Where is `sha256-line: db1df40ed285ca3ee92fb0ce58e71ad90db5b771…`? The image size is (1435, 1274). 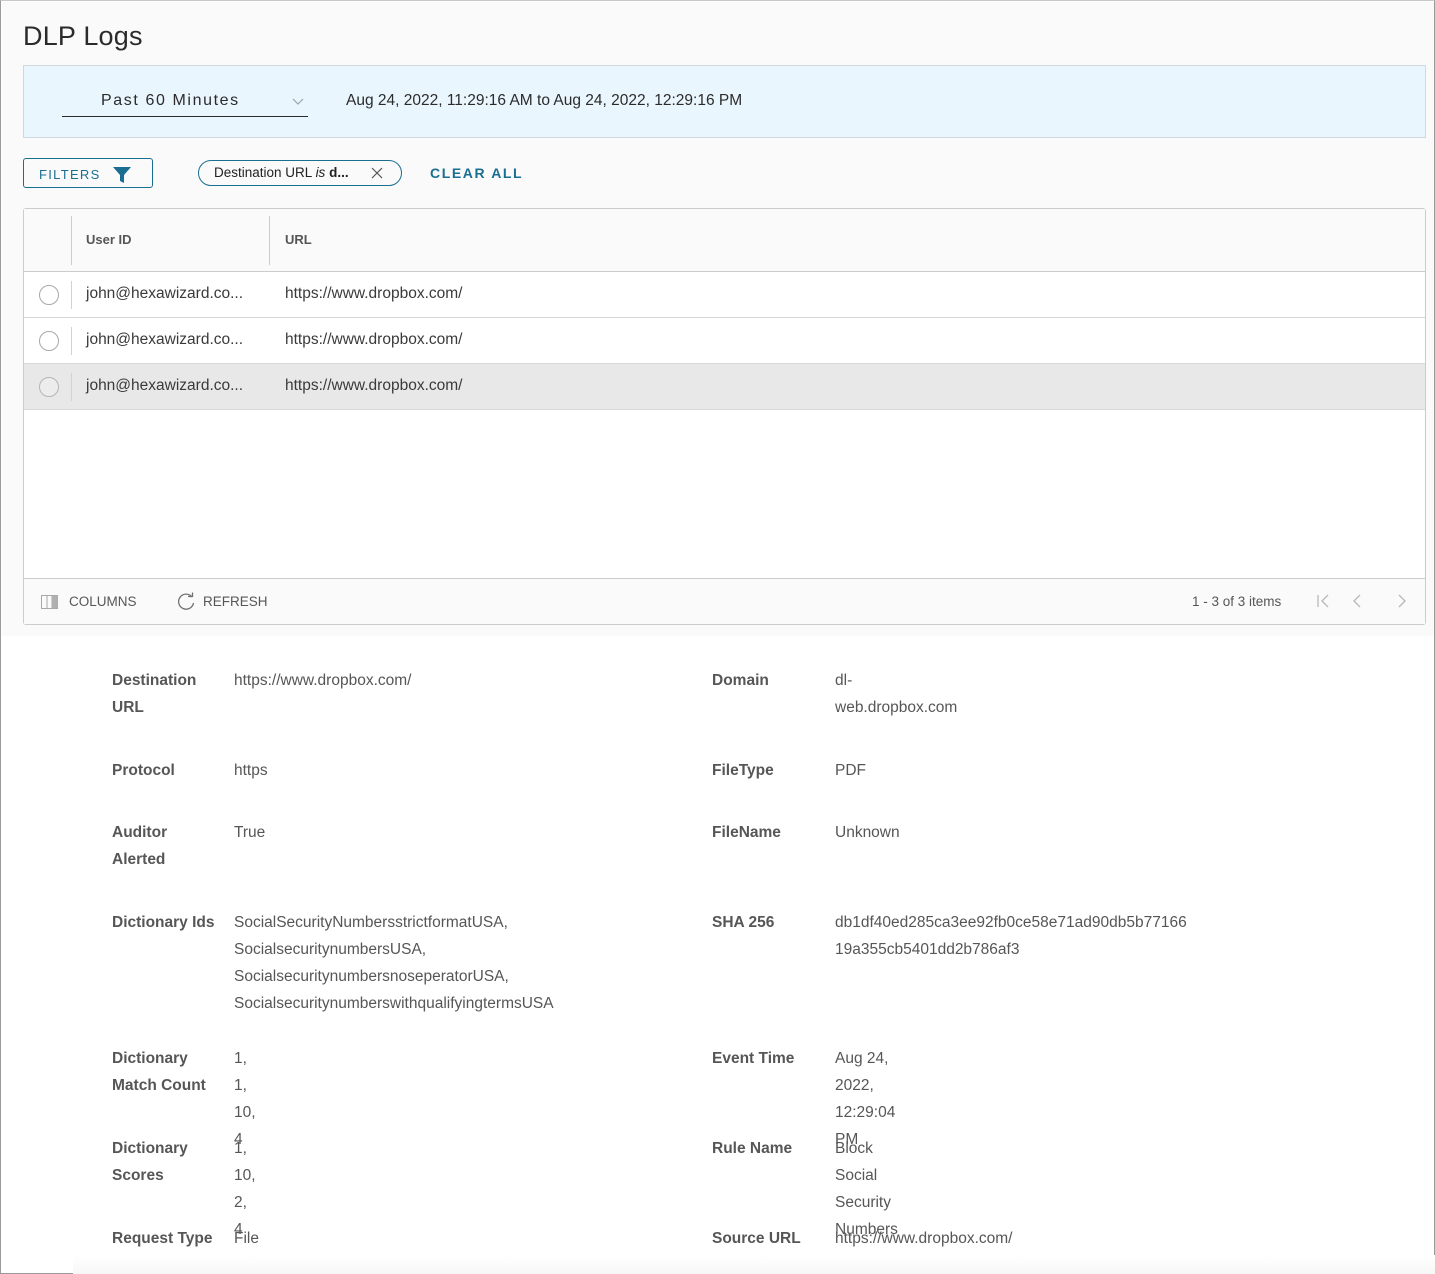
sha256-line: db1df40ed285ca3ee92fb0ce58e71ad90db5b771… is located at coordinates (1011, 922).